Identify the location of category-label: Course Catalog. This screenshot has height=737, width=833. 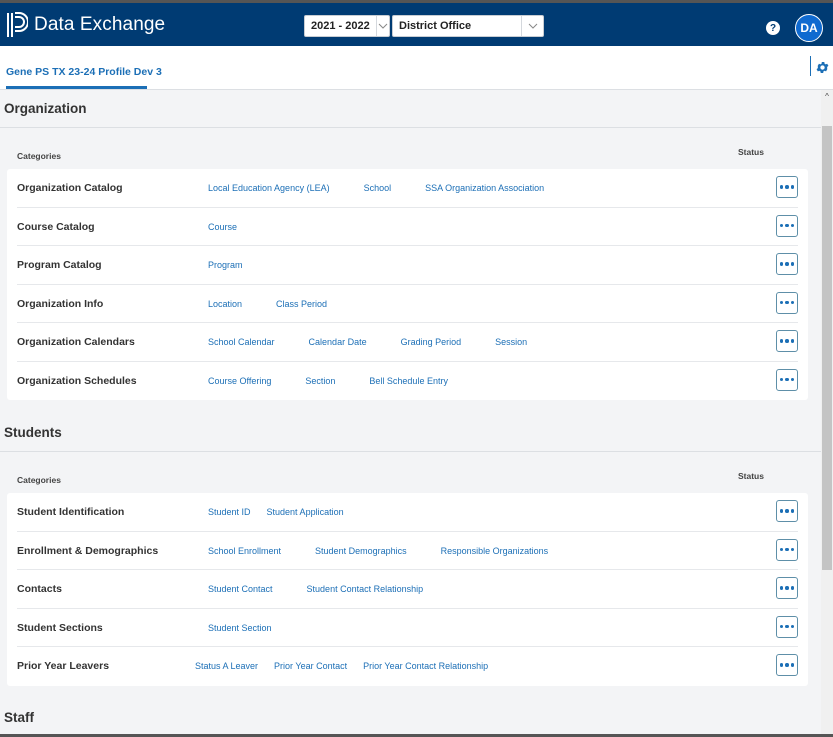
(56, 226).